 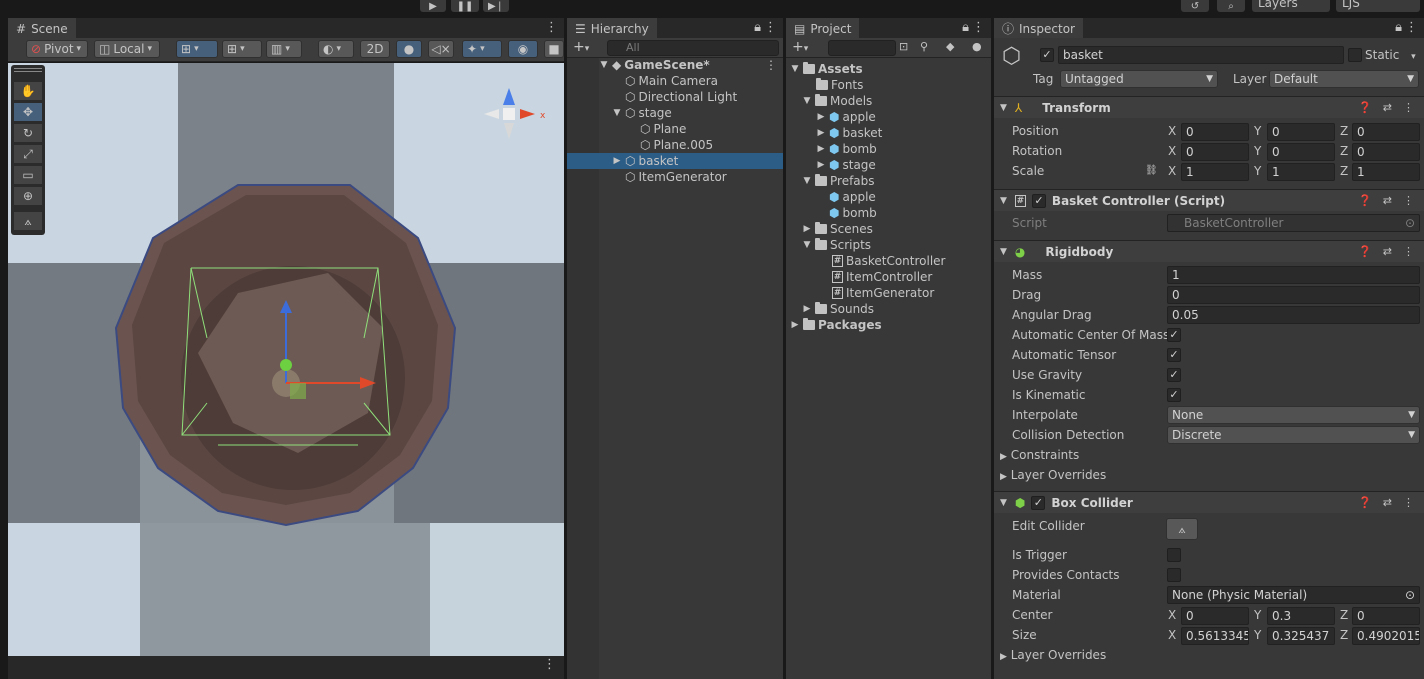 What do you see at coordinates (1386, 132) in the screenshot?
I see `position-z-input: 0` at bounding box center [1386, 132].